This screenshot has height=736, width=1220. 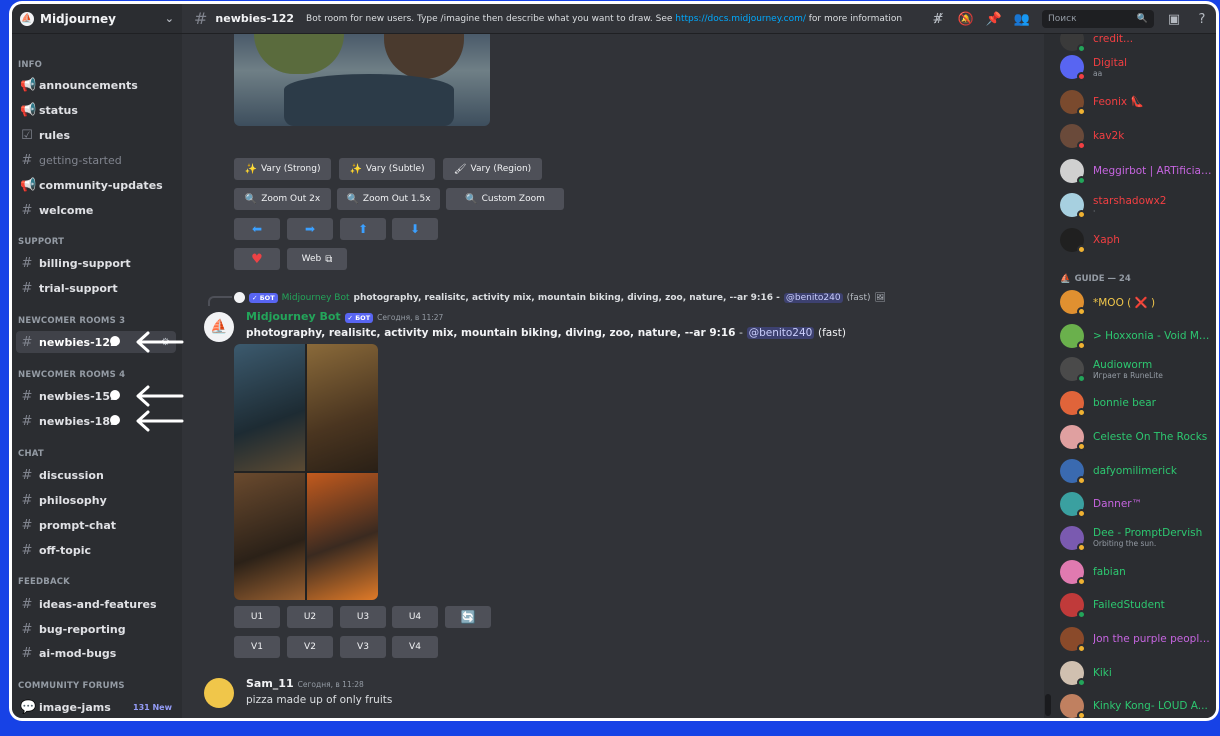 I want to click on pan-left-button: ⬅, so click(x=257, y=229).